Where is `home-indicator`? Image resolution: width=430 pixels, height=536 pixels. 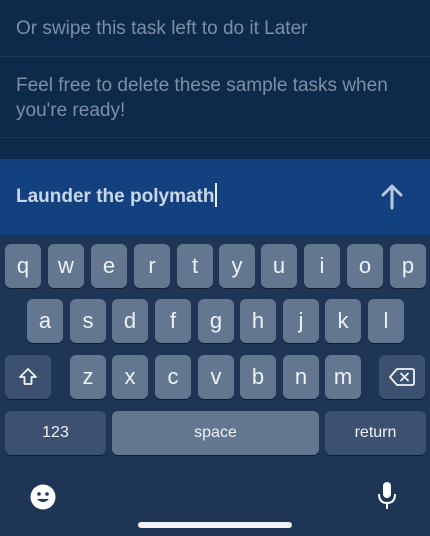
home-indicator is located at coordinates (215, 525).